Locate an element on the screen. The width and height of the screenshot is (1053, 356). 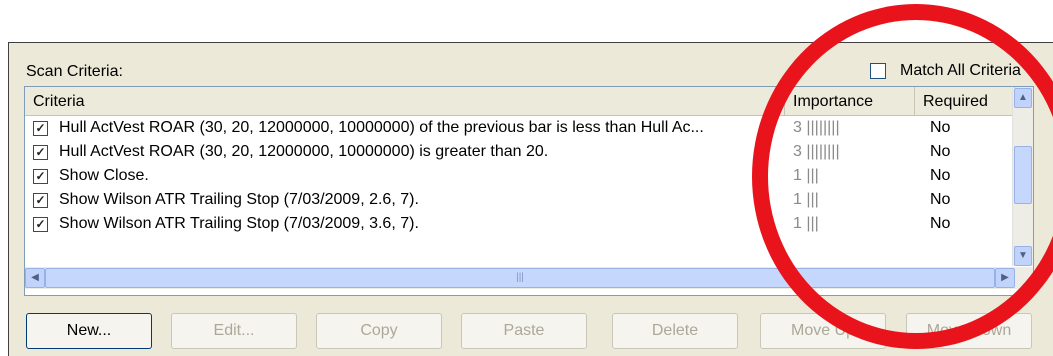
column-header-importance: Importance is located at coordinates (850, 101).